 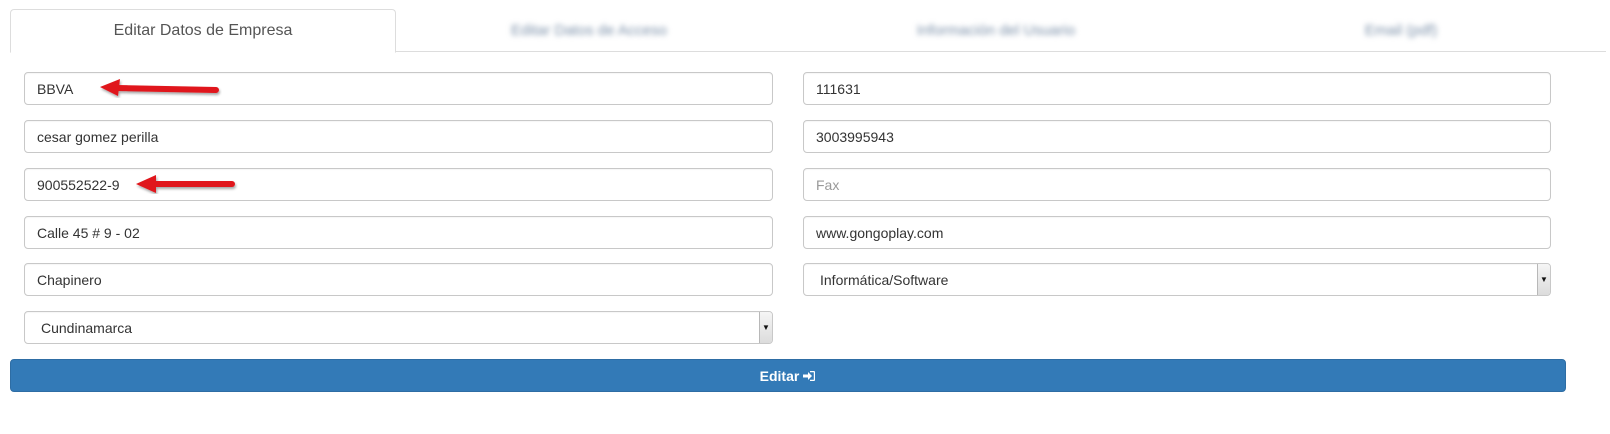 What do you see at coordinates (1177, 279) in the screenshot?
I see `sector-select: Informática/Software ▼` at bounding box center [1177, 279].